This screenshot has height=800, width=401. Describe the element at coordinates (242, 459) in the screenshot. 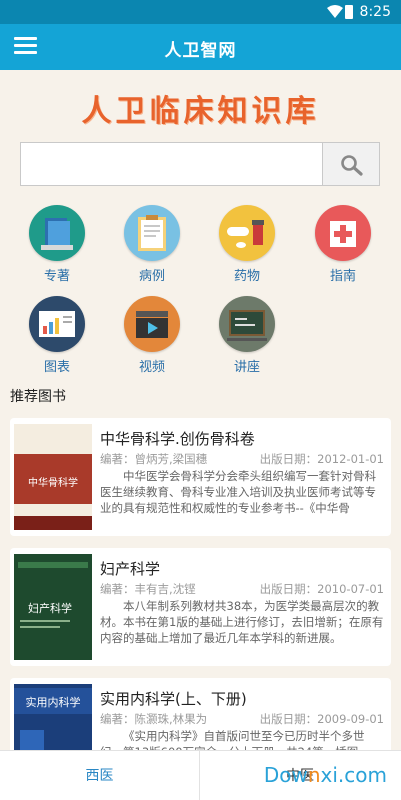

I see `book-meta: 编著：曾炳芳,梁国穗 出版日期：2012-01-01` at that location.